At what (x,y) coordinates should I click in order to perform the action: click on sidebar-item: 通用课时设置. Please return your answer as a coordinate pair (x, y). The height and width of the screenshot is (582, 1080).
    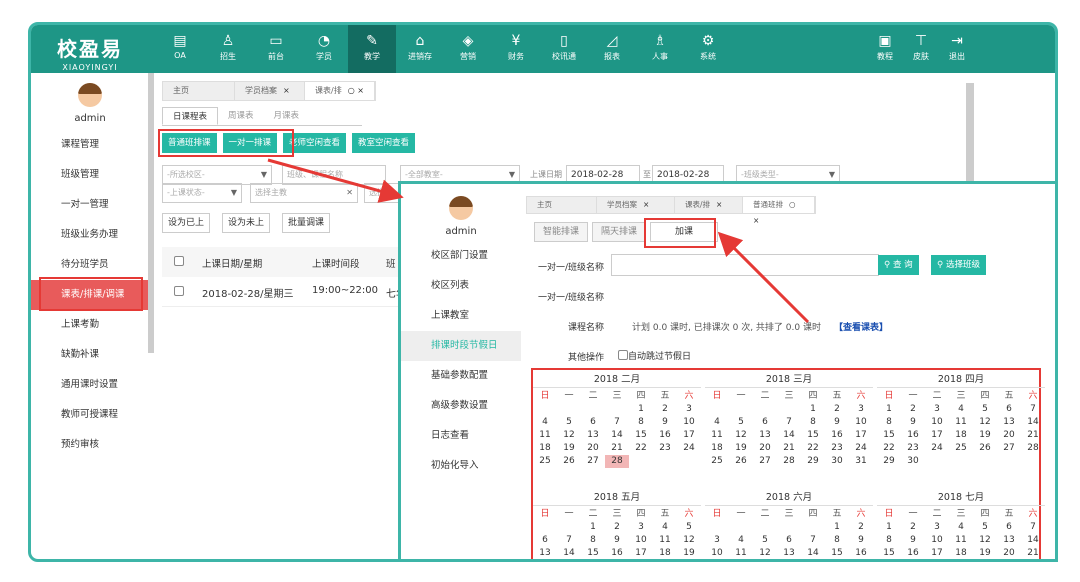
    Looking at the image, I should click on (90, 385).